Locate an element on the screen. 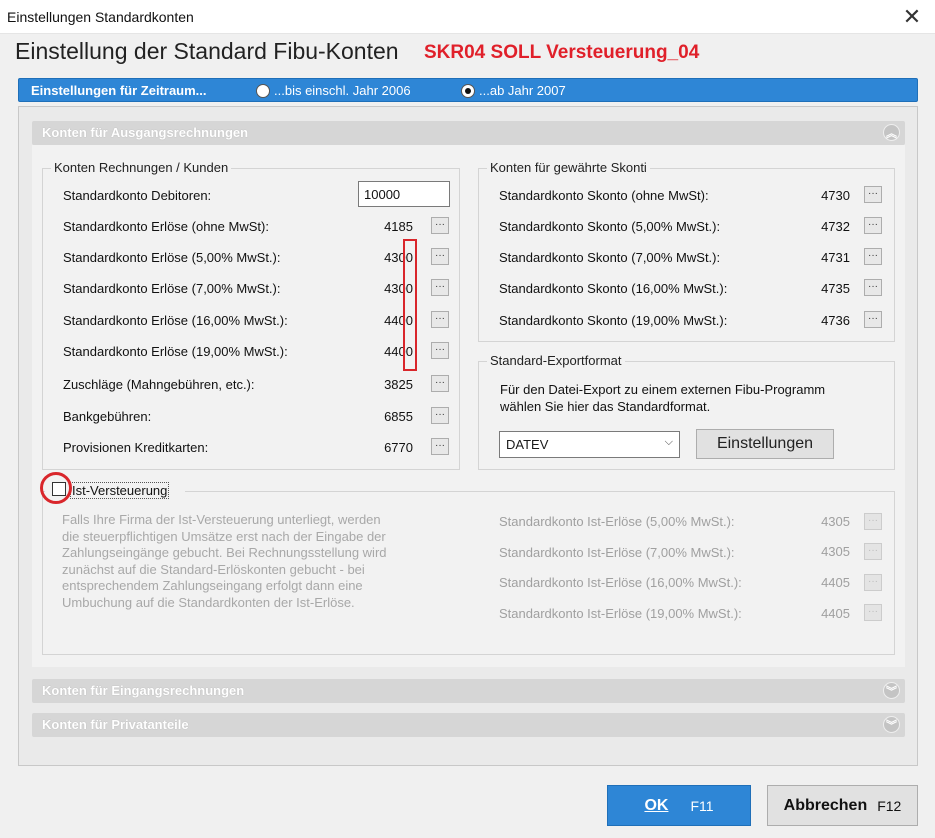  group-export-format-title: Standard-Exportformat is located at coordinates (556, 360).